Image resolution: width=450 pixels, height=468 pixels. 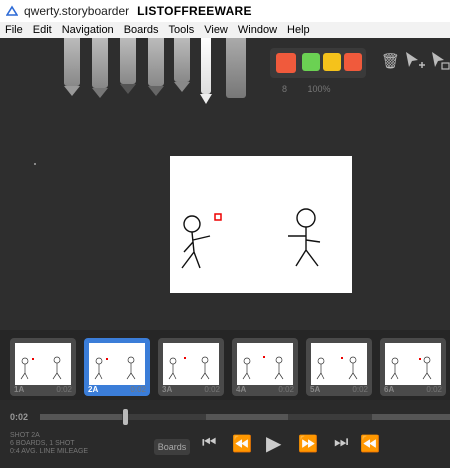 What do you see at coordinates (42, 30) in the screenshot?
I see `menu-edit: Edit` at bounding box center [42, 30].